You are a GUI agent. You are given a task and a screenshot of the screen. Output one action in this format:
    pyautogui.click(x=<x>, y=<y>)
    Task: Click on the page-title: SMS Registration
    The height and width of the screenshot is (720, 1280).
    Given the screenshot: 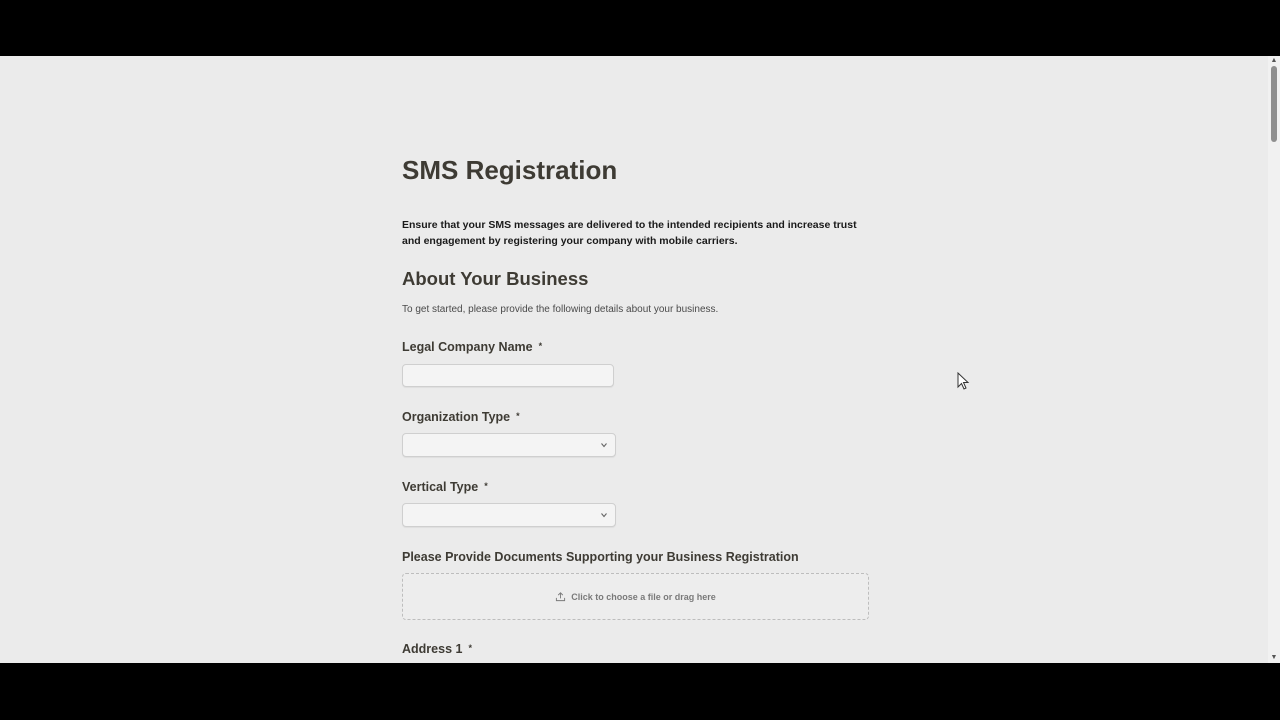 What is the action you would take?
    pyautogui.click(x=510, y=170)
    